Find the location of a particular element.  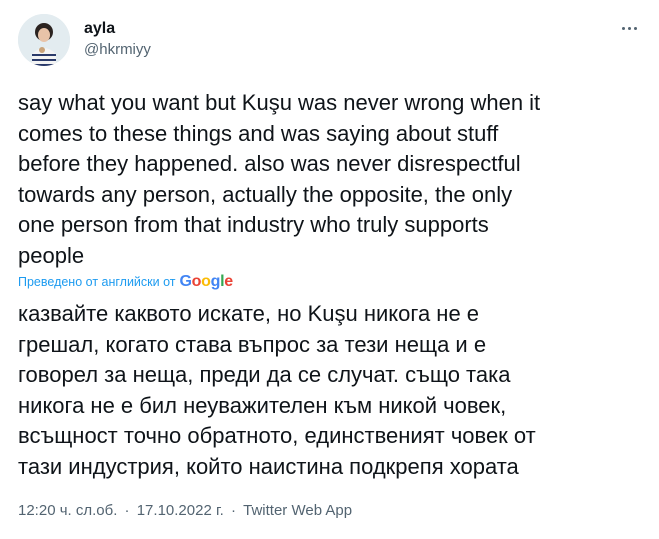

google-logo-letter: G is located at coordinates (185, 281).